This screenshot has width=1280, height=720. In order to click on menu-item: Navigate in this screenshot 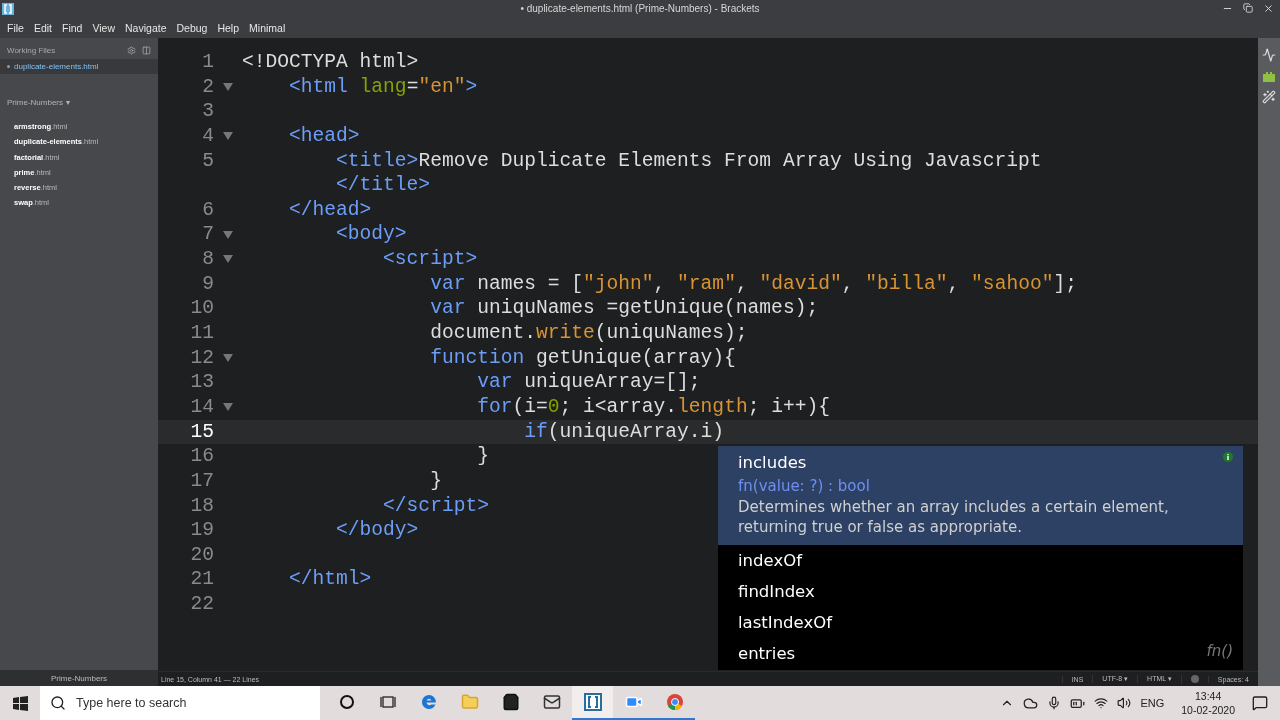, I will do `click(146, 27)`.